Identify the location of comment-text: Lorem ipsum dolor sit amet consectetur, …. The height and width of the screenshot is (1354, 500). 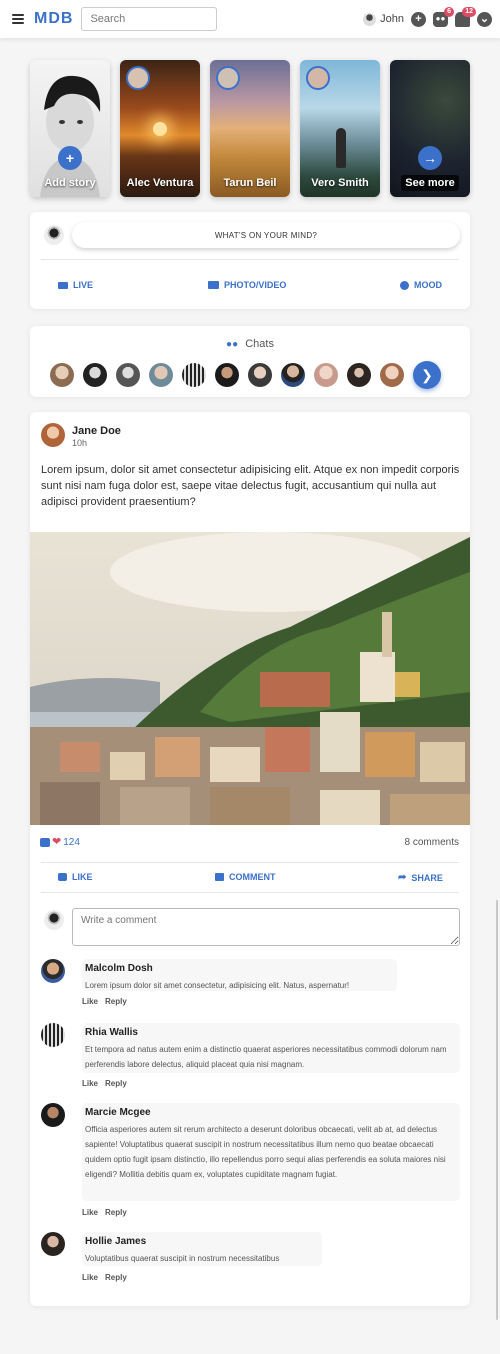
(217, 985).